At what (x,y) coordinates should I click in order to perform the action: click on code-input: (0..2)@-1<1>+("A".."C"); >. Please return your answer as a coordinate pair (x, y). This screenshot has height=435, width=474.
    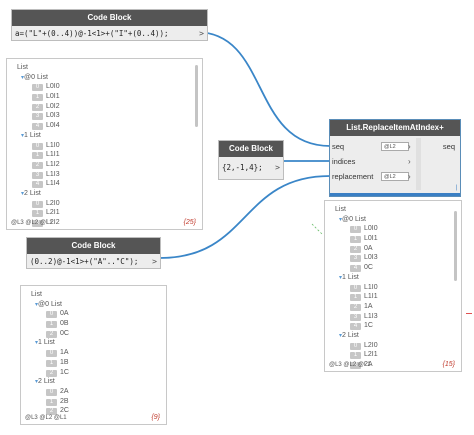
    Looking at the image, I should click on (93, 262).